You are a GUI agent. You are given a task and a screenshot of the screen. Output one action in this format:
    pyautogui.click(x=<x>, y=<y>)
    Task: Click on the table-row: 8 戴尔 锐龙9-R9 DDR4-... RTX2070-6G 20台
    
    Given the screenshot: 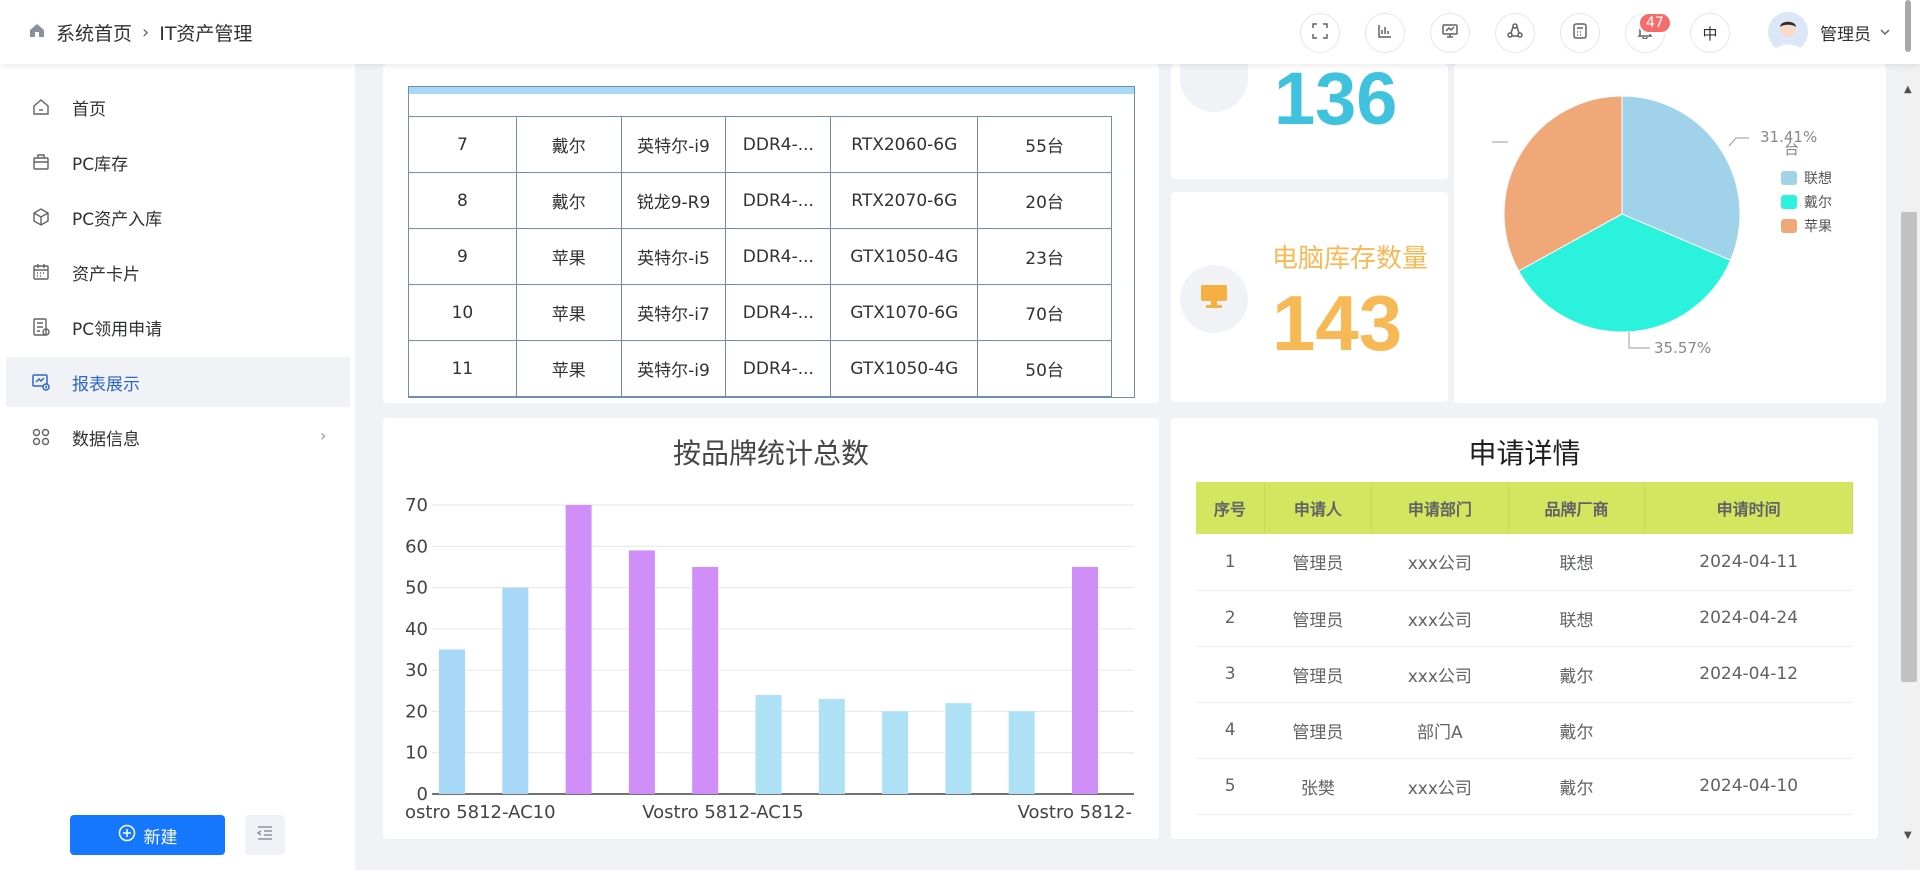 What is the action you would take?
    pyautogui.click(x=760, y=200)
    